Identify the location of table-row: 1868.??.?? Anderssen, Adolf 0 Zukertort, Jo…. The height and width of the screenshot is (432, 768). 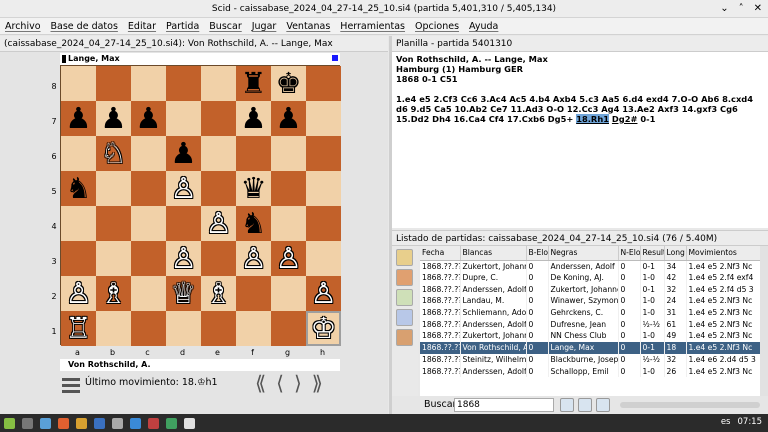
(590, 289).